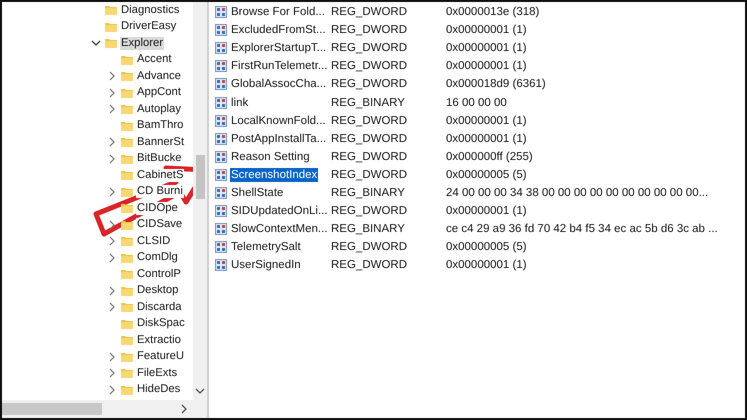  Describe the element at coordinates (274, 175) in the screenshot. I see `value-name: ScreenshotIndex` at that location.